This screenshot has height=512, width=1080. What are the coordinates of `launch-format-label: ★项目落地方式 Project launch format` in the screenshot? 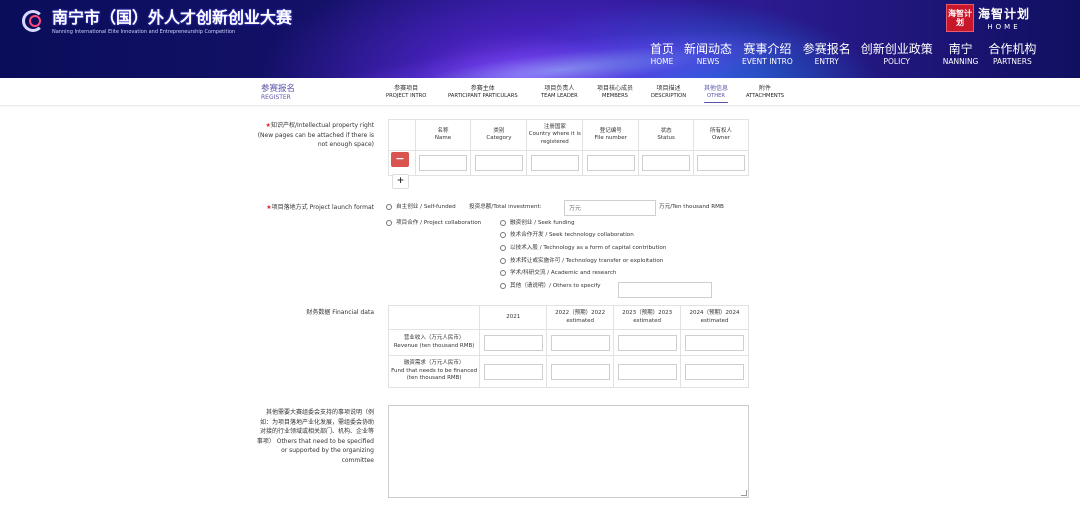 It's located at (302, 208).